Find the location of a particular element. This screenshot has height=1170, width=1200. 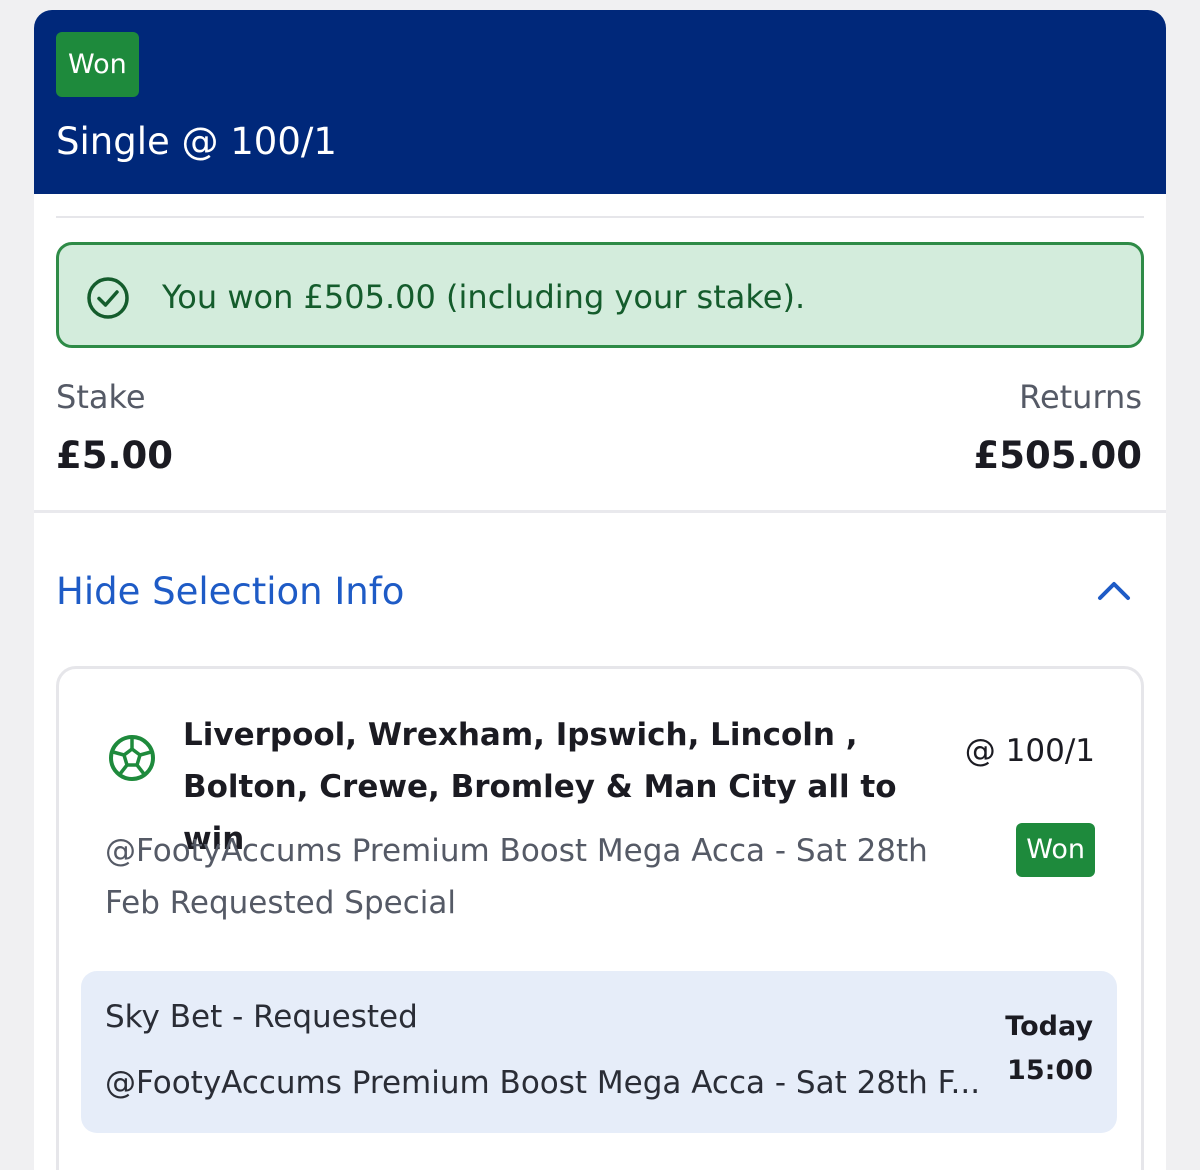

selection-odds: @ 100/1 is located at coordinates (1029, 751).